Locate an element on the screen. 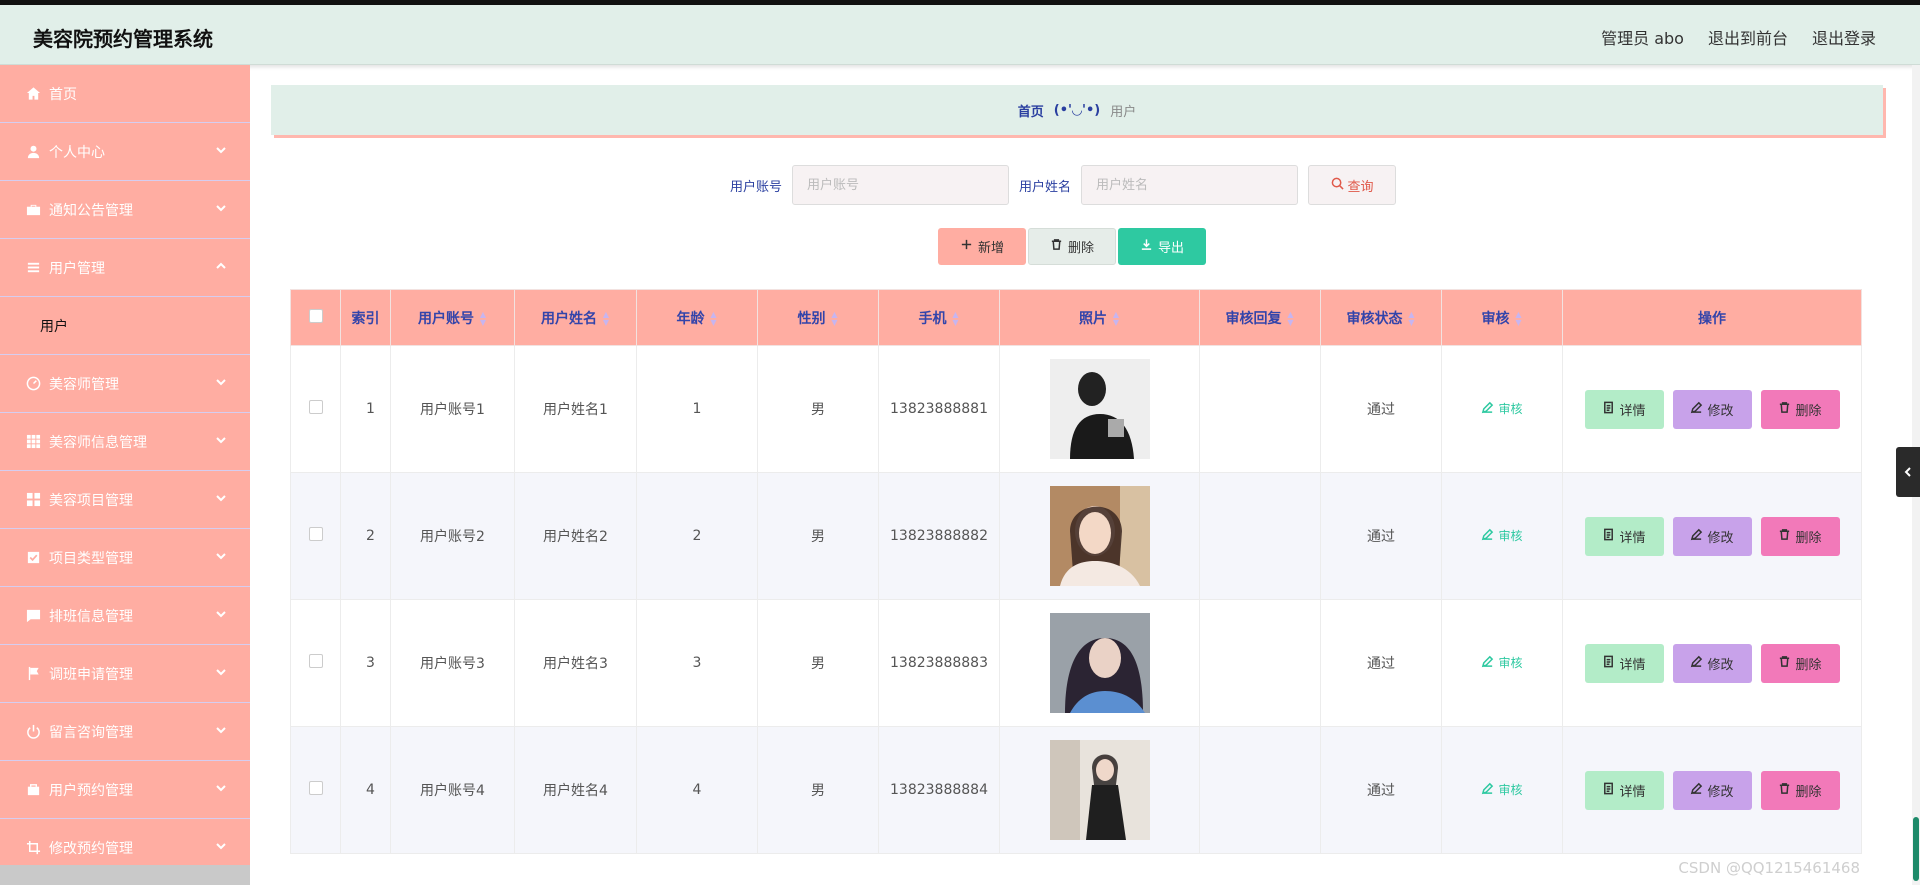 The image size is (1920, 885). sidebar-item-beauty-project-management: 美容项目管理 is located at coordinates (125, 500).